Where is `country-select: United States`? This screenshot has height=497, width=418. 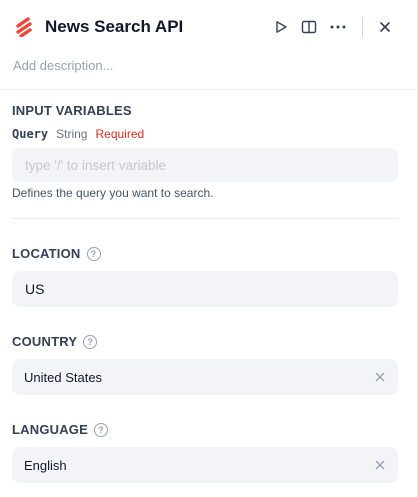 country-select: United States is located at coordinates (205, 377).